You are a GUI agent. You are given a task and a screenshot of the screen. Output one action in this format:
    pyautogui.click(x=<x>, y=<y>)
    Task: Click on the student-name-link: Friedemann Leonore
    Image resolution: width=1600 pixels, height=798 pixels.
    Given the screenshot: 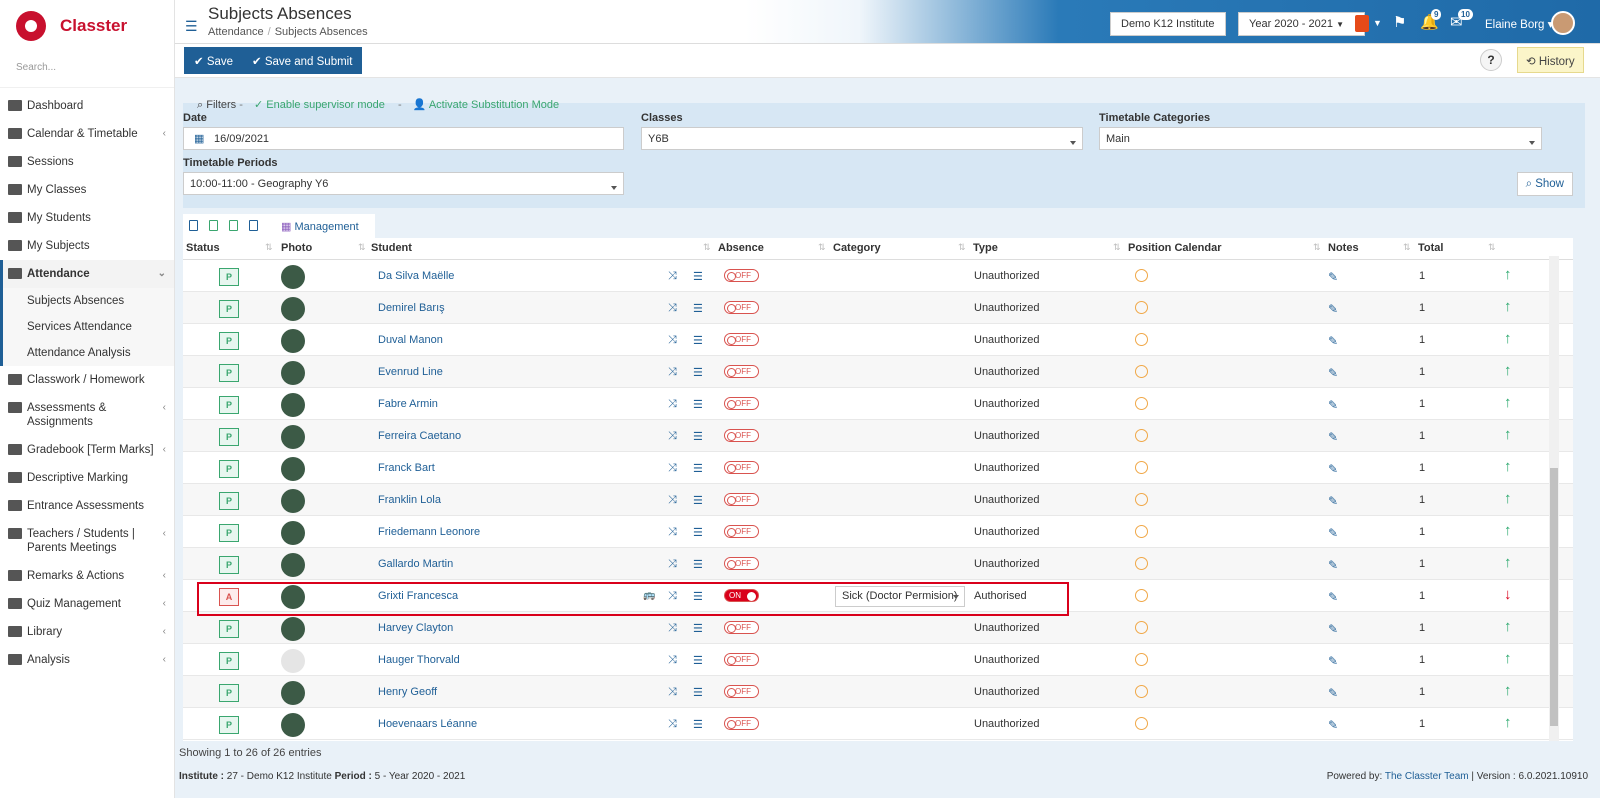 What is the action you would take?
    pyautogui.click(x=429, y=532)
    